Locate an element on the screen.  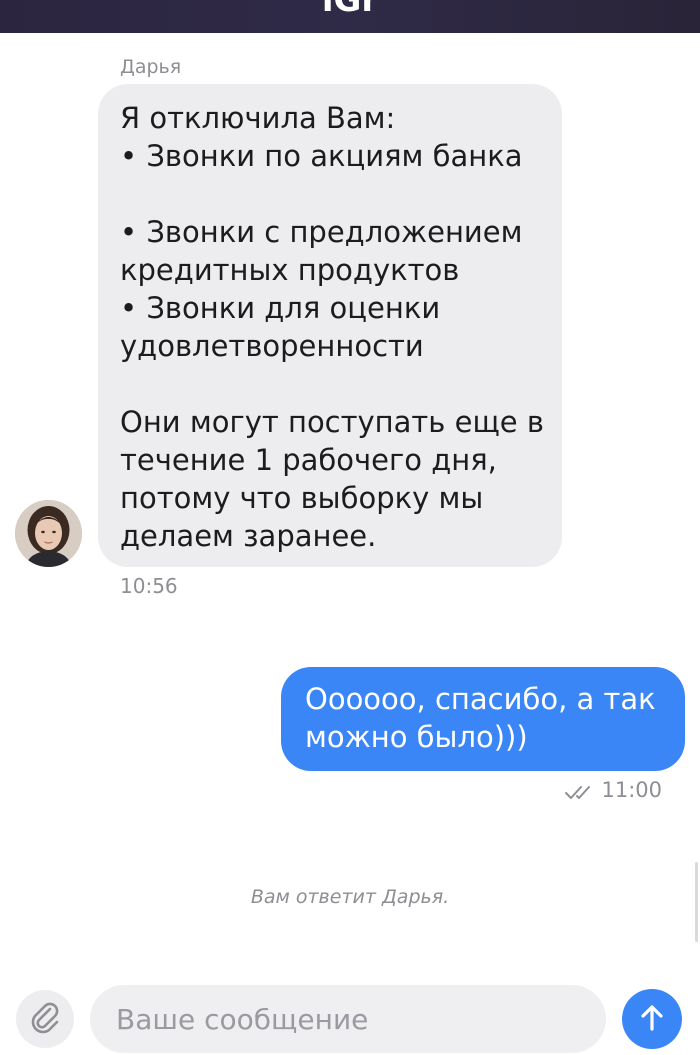
header-title: iGr is located at coordinates (350, 10).